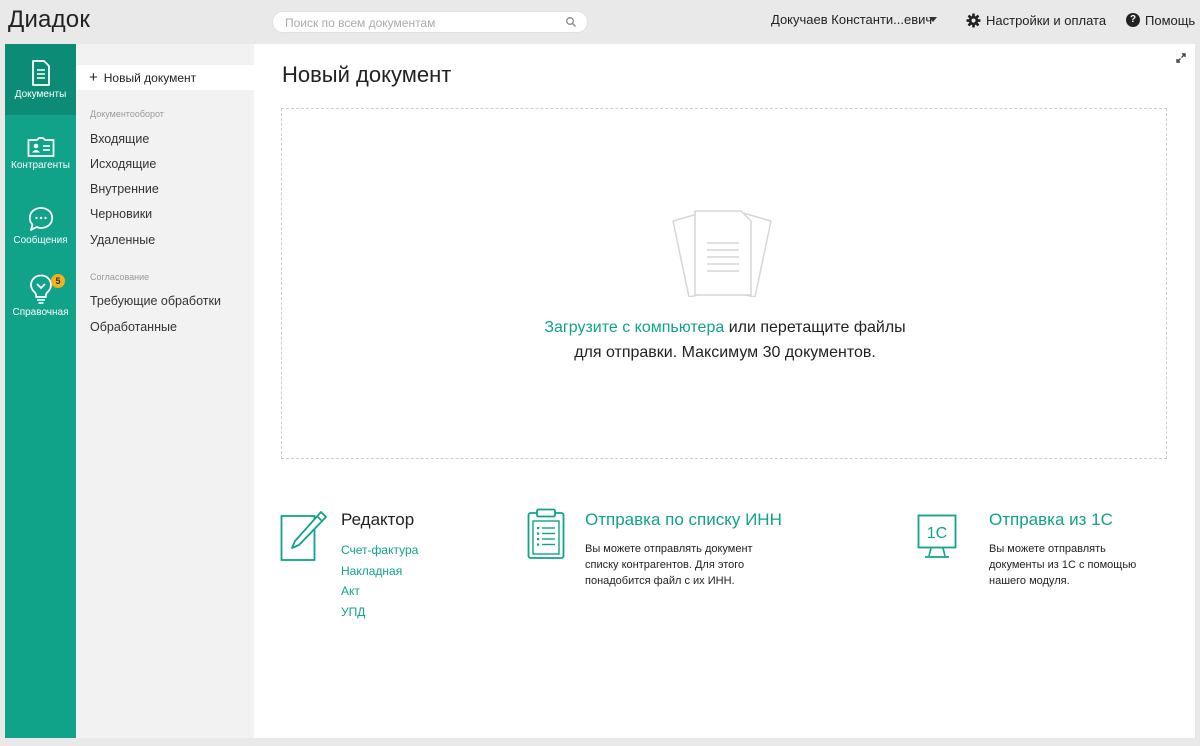  What do you see at coordinates (1133, 20) in the screenshot?
I see `question-icon: ?` at bounding box center [1133, 20].